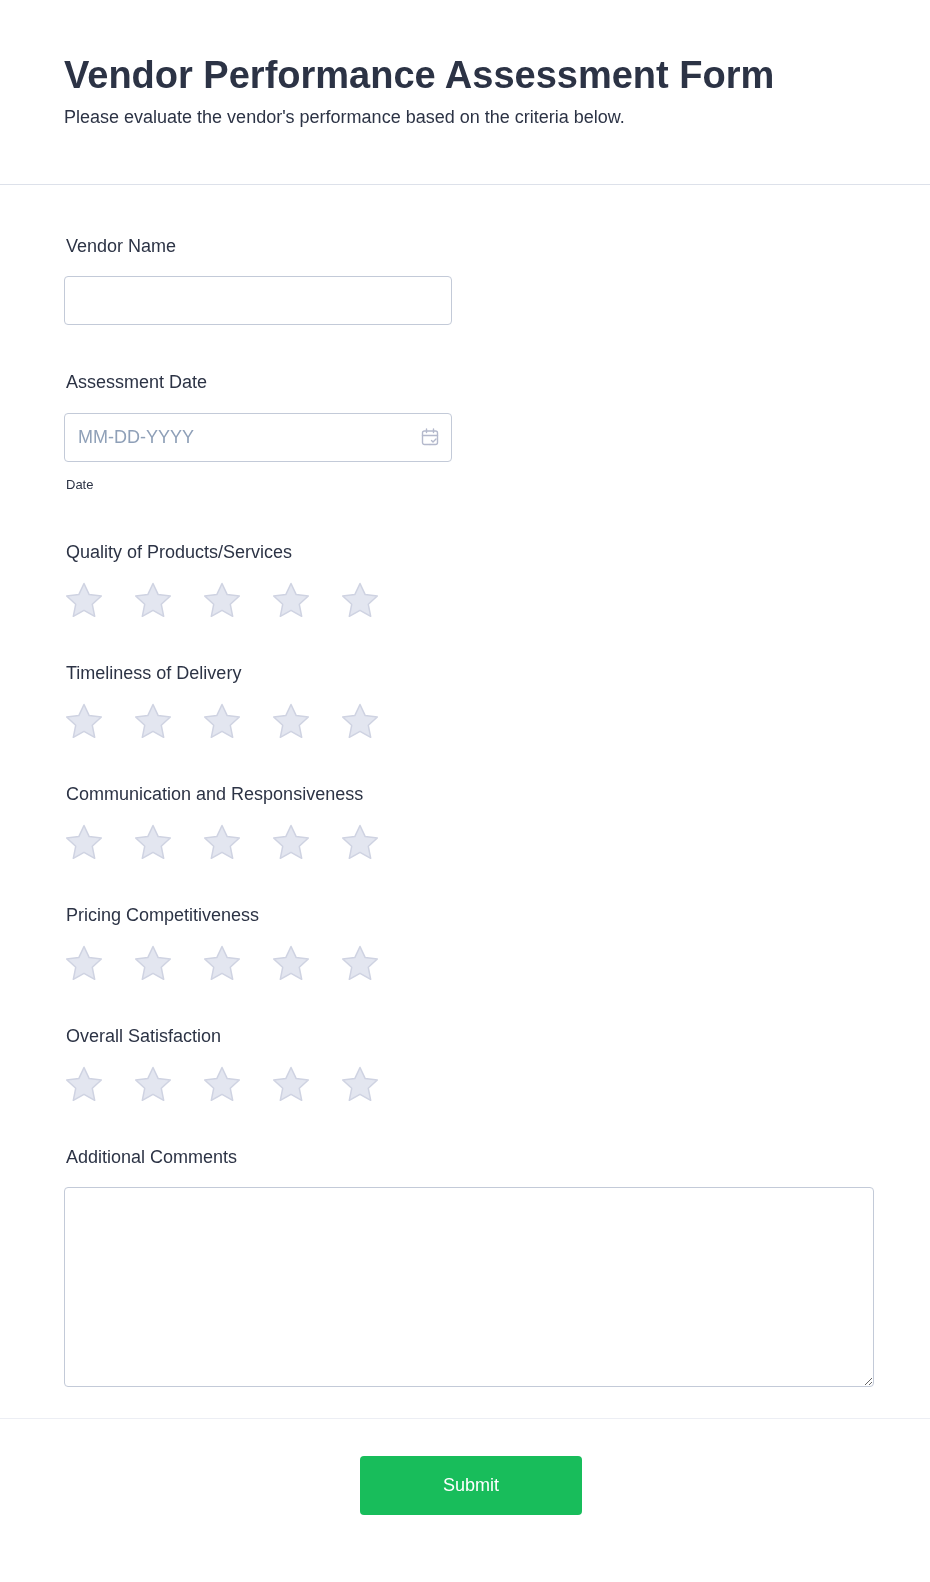 The width and height of the screenshot is (930, 1582). What do you see at coordinates (420, 75) in the screenshot?
I see `form-title: Vendor Performance Assessment Form` at bounding box center [420, 75].